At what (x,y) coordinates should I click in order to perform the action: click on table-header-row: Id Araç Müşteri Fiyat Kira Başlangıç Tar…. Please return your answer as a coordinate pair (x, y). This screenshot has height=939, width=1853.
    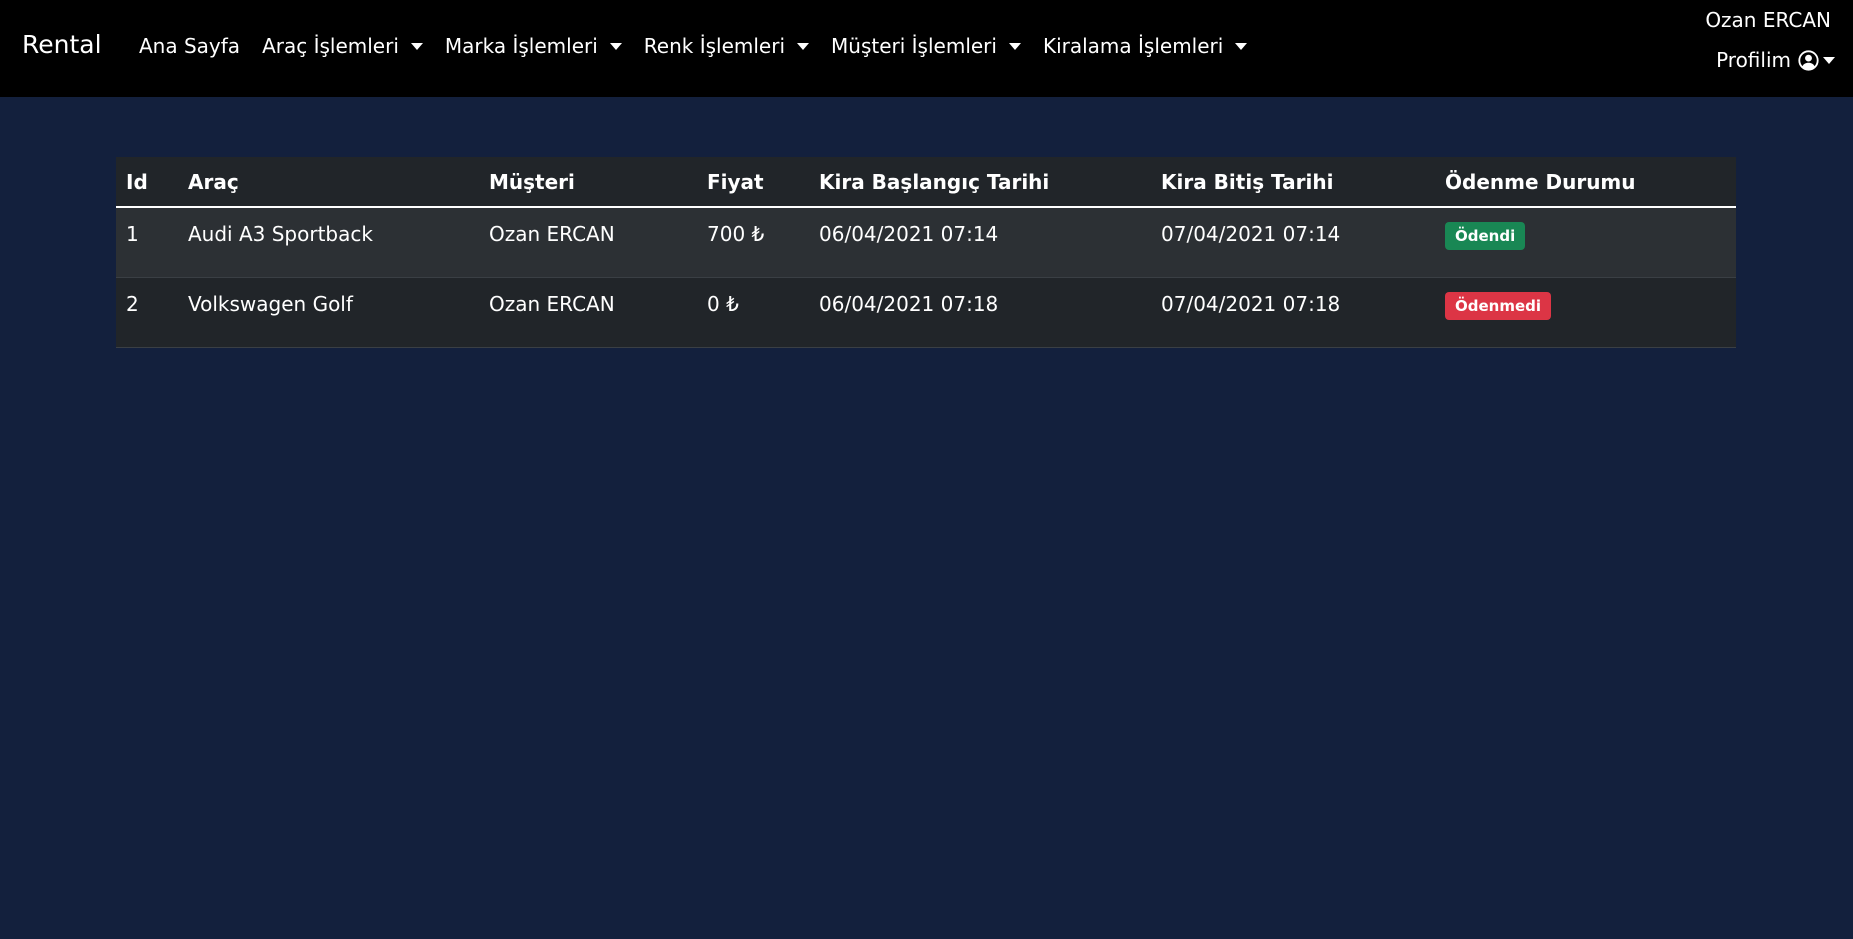
    Looking at the image, I should click on (926, 182).